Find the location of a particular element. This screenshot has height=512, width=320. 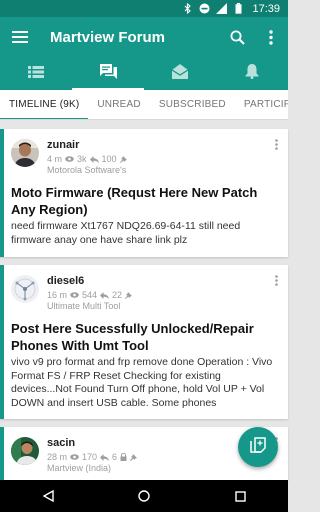

tab-list is located at coordinates (36, 73).